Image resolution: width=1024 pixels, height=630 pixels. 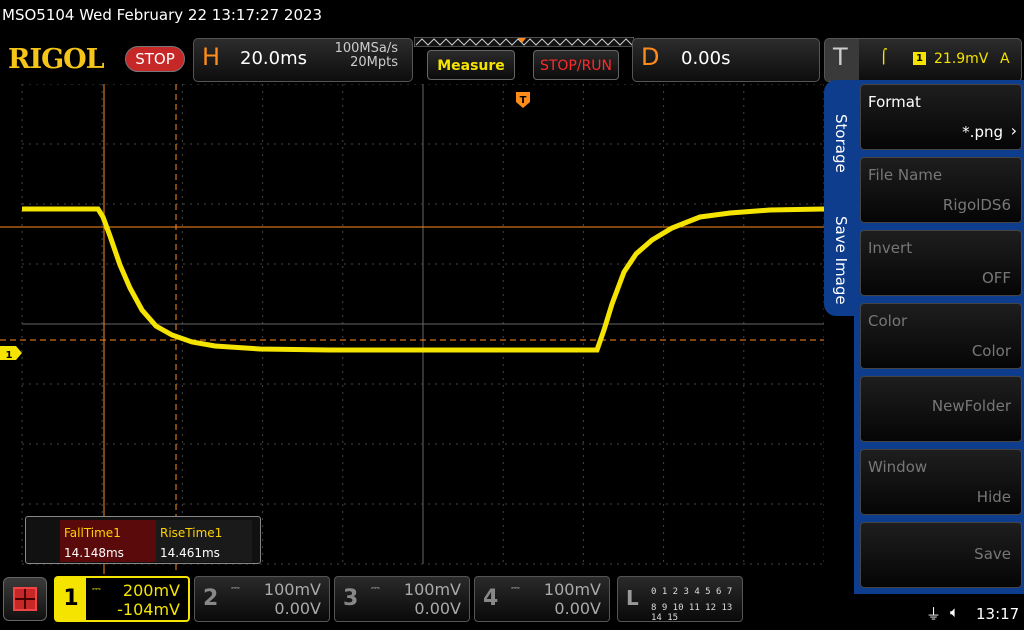 What do you see at coordinates (941, 555) in the screenshot?
I see `menu-item-save: Save` at bounding box center [941, 555].